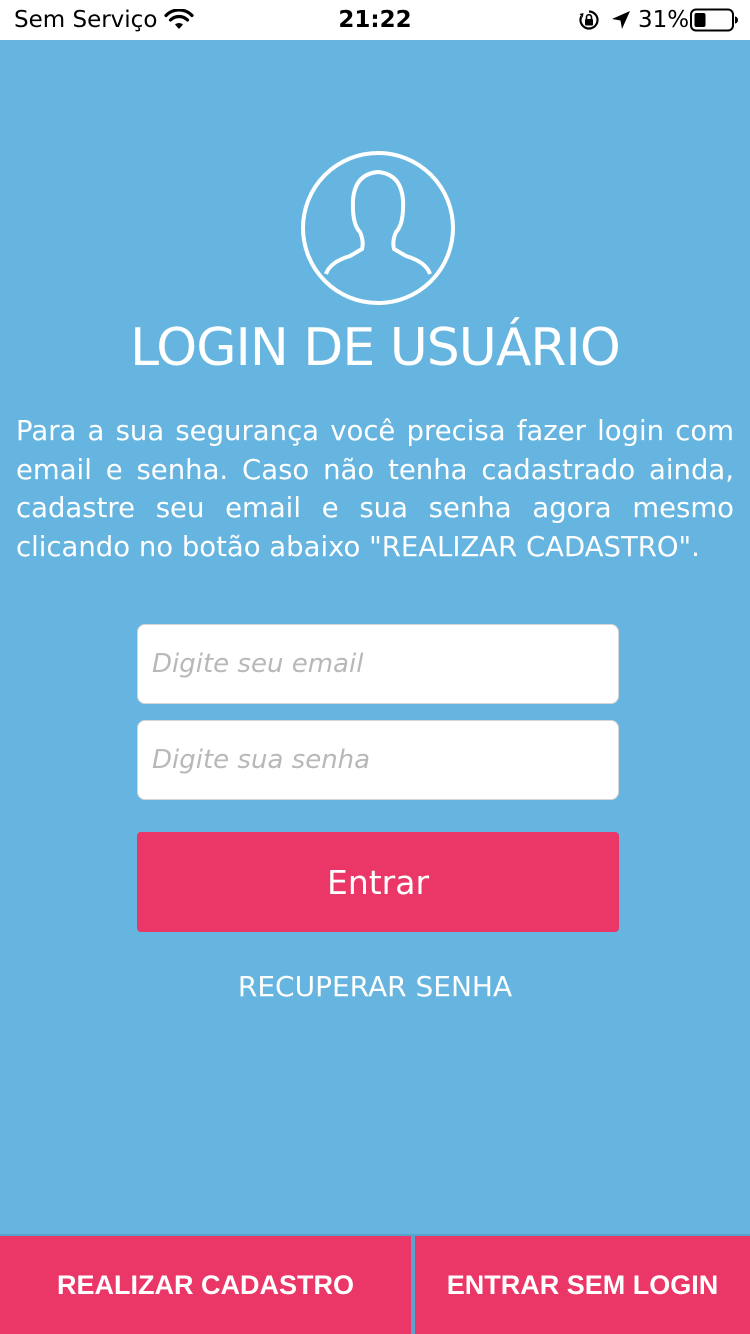  What do you see at coordinates (581, 1284) in the screenshot?
I see `guest-login-button: ENTRAR SEM LOGIN` at bounding box center [581, 1284].